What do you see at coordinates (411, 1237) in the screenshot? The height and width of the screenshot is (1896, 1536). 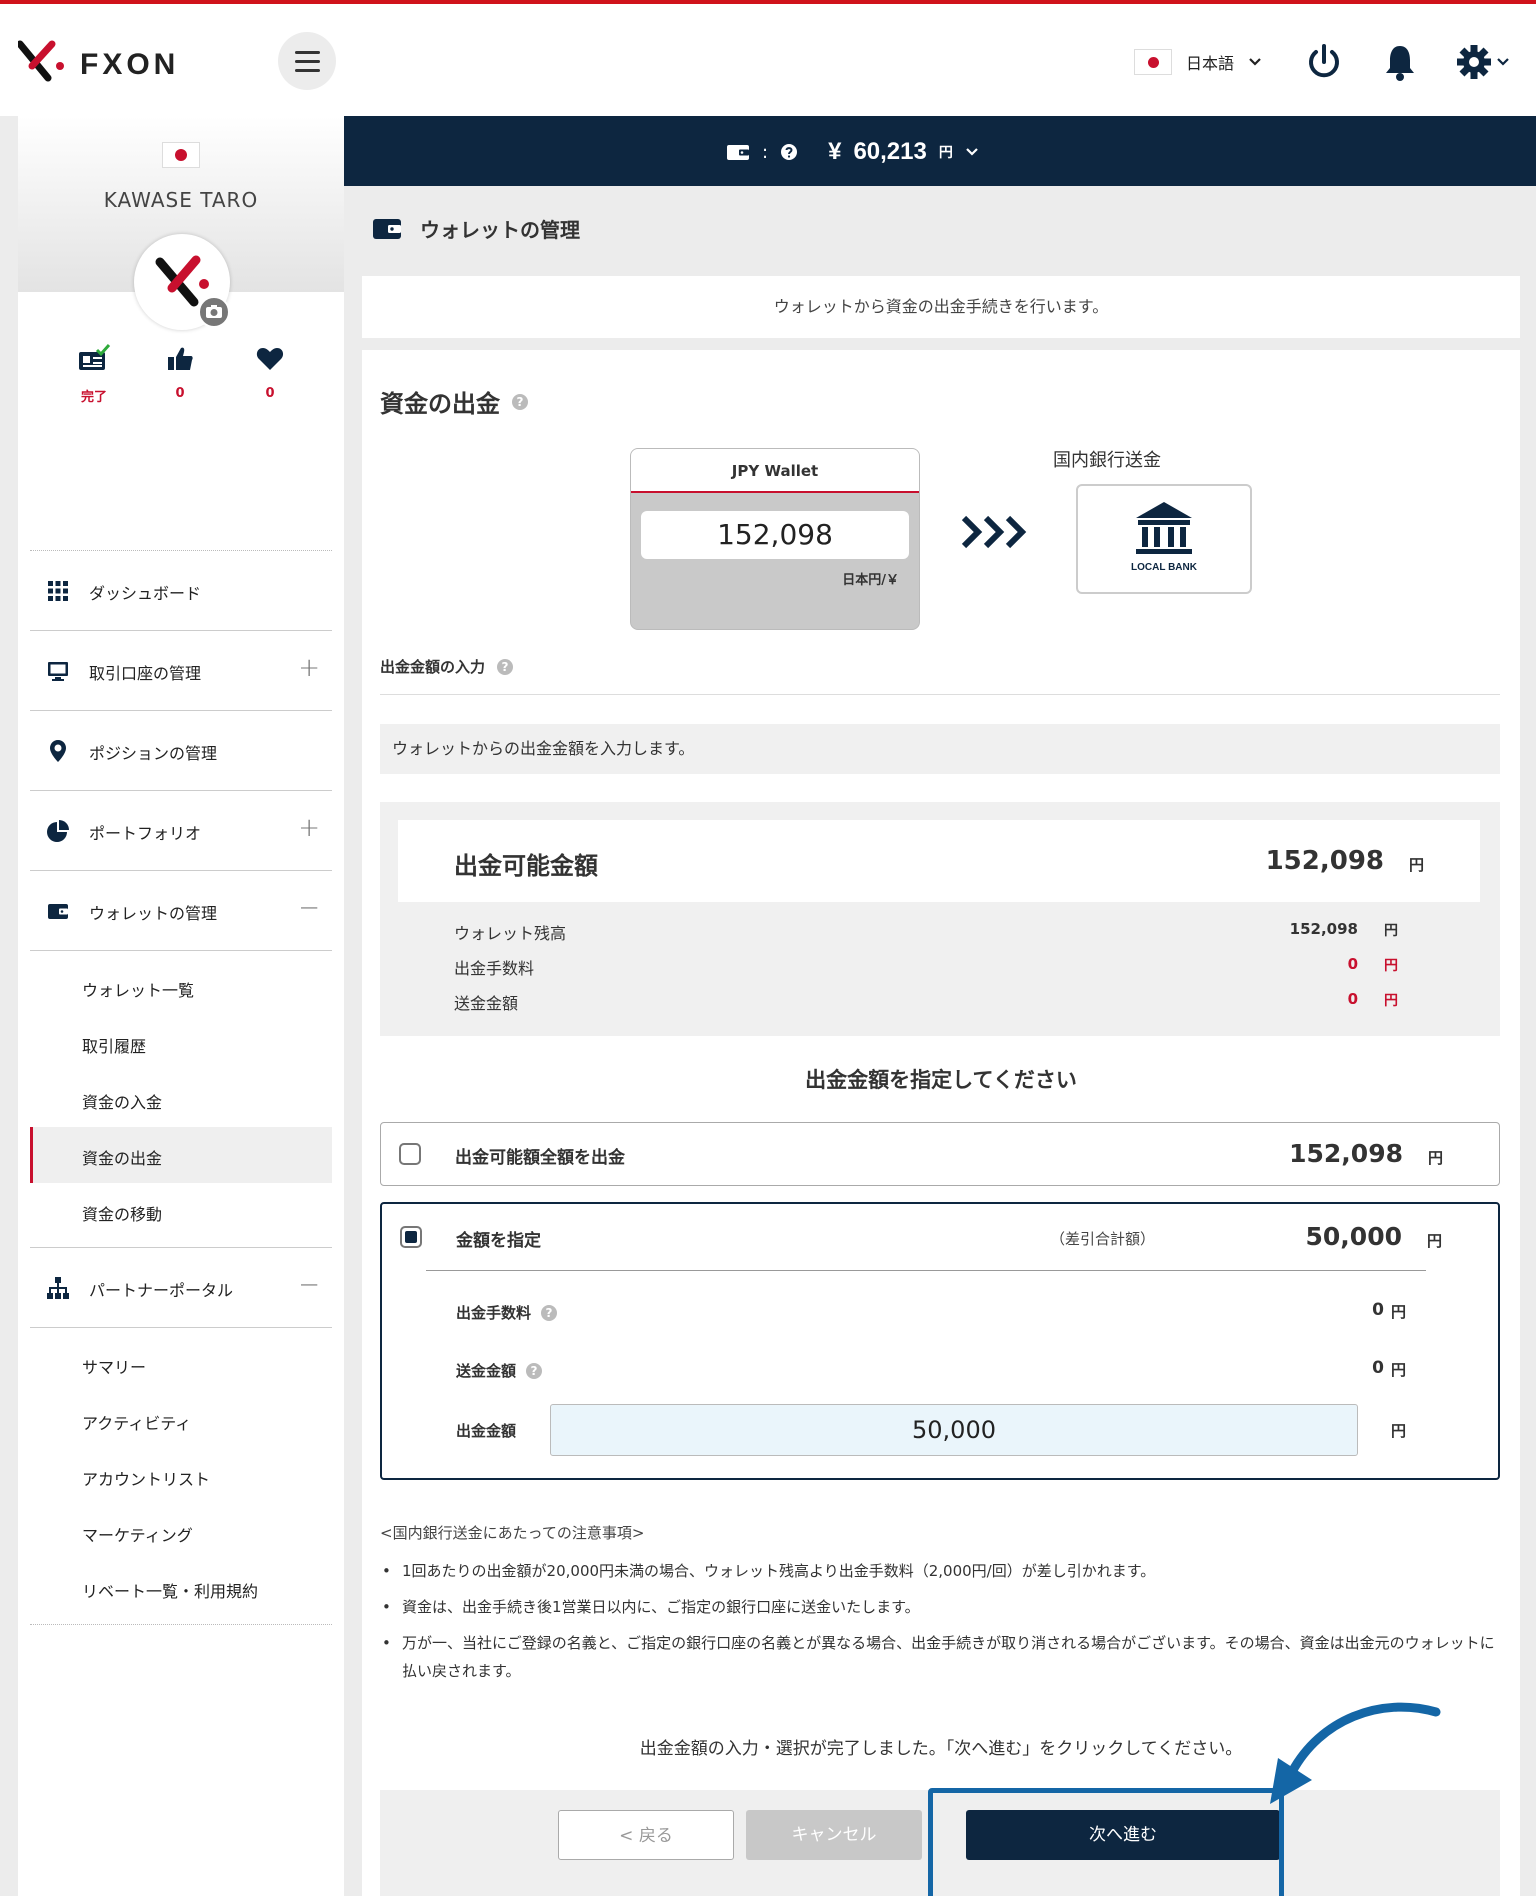 I see `checkbox-specify-amount` at bounding box center [411, 1237].